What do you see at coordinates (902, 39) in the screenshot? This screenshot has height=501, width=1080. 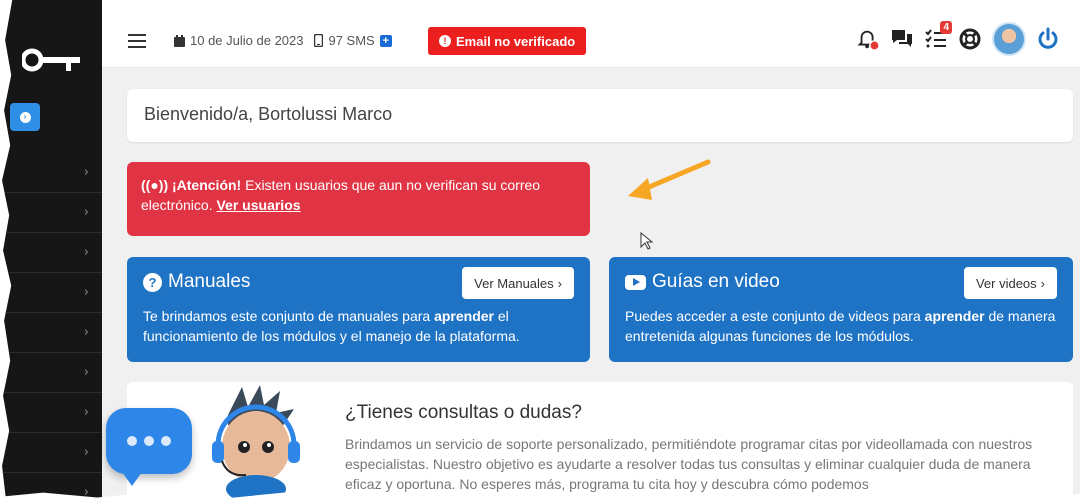 I see `chat-icon` at bounding box center [902, 39].